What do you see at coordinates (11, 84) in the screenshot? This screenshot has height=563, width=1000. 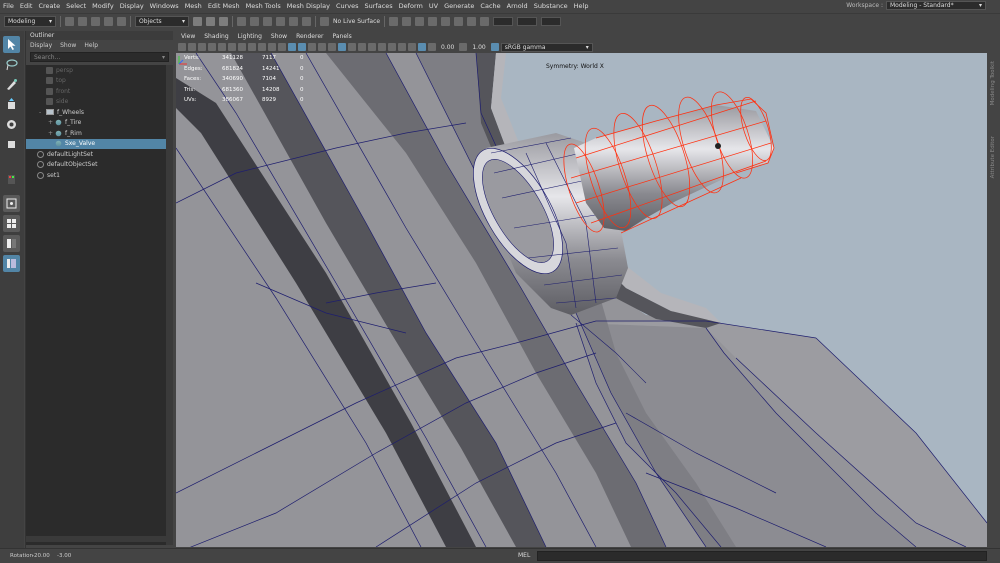 I see `paint-select-tool-button` at bounding box center [11, 84].